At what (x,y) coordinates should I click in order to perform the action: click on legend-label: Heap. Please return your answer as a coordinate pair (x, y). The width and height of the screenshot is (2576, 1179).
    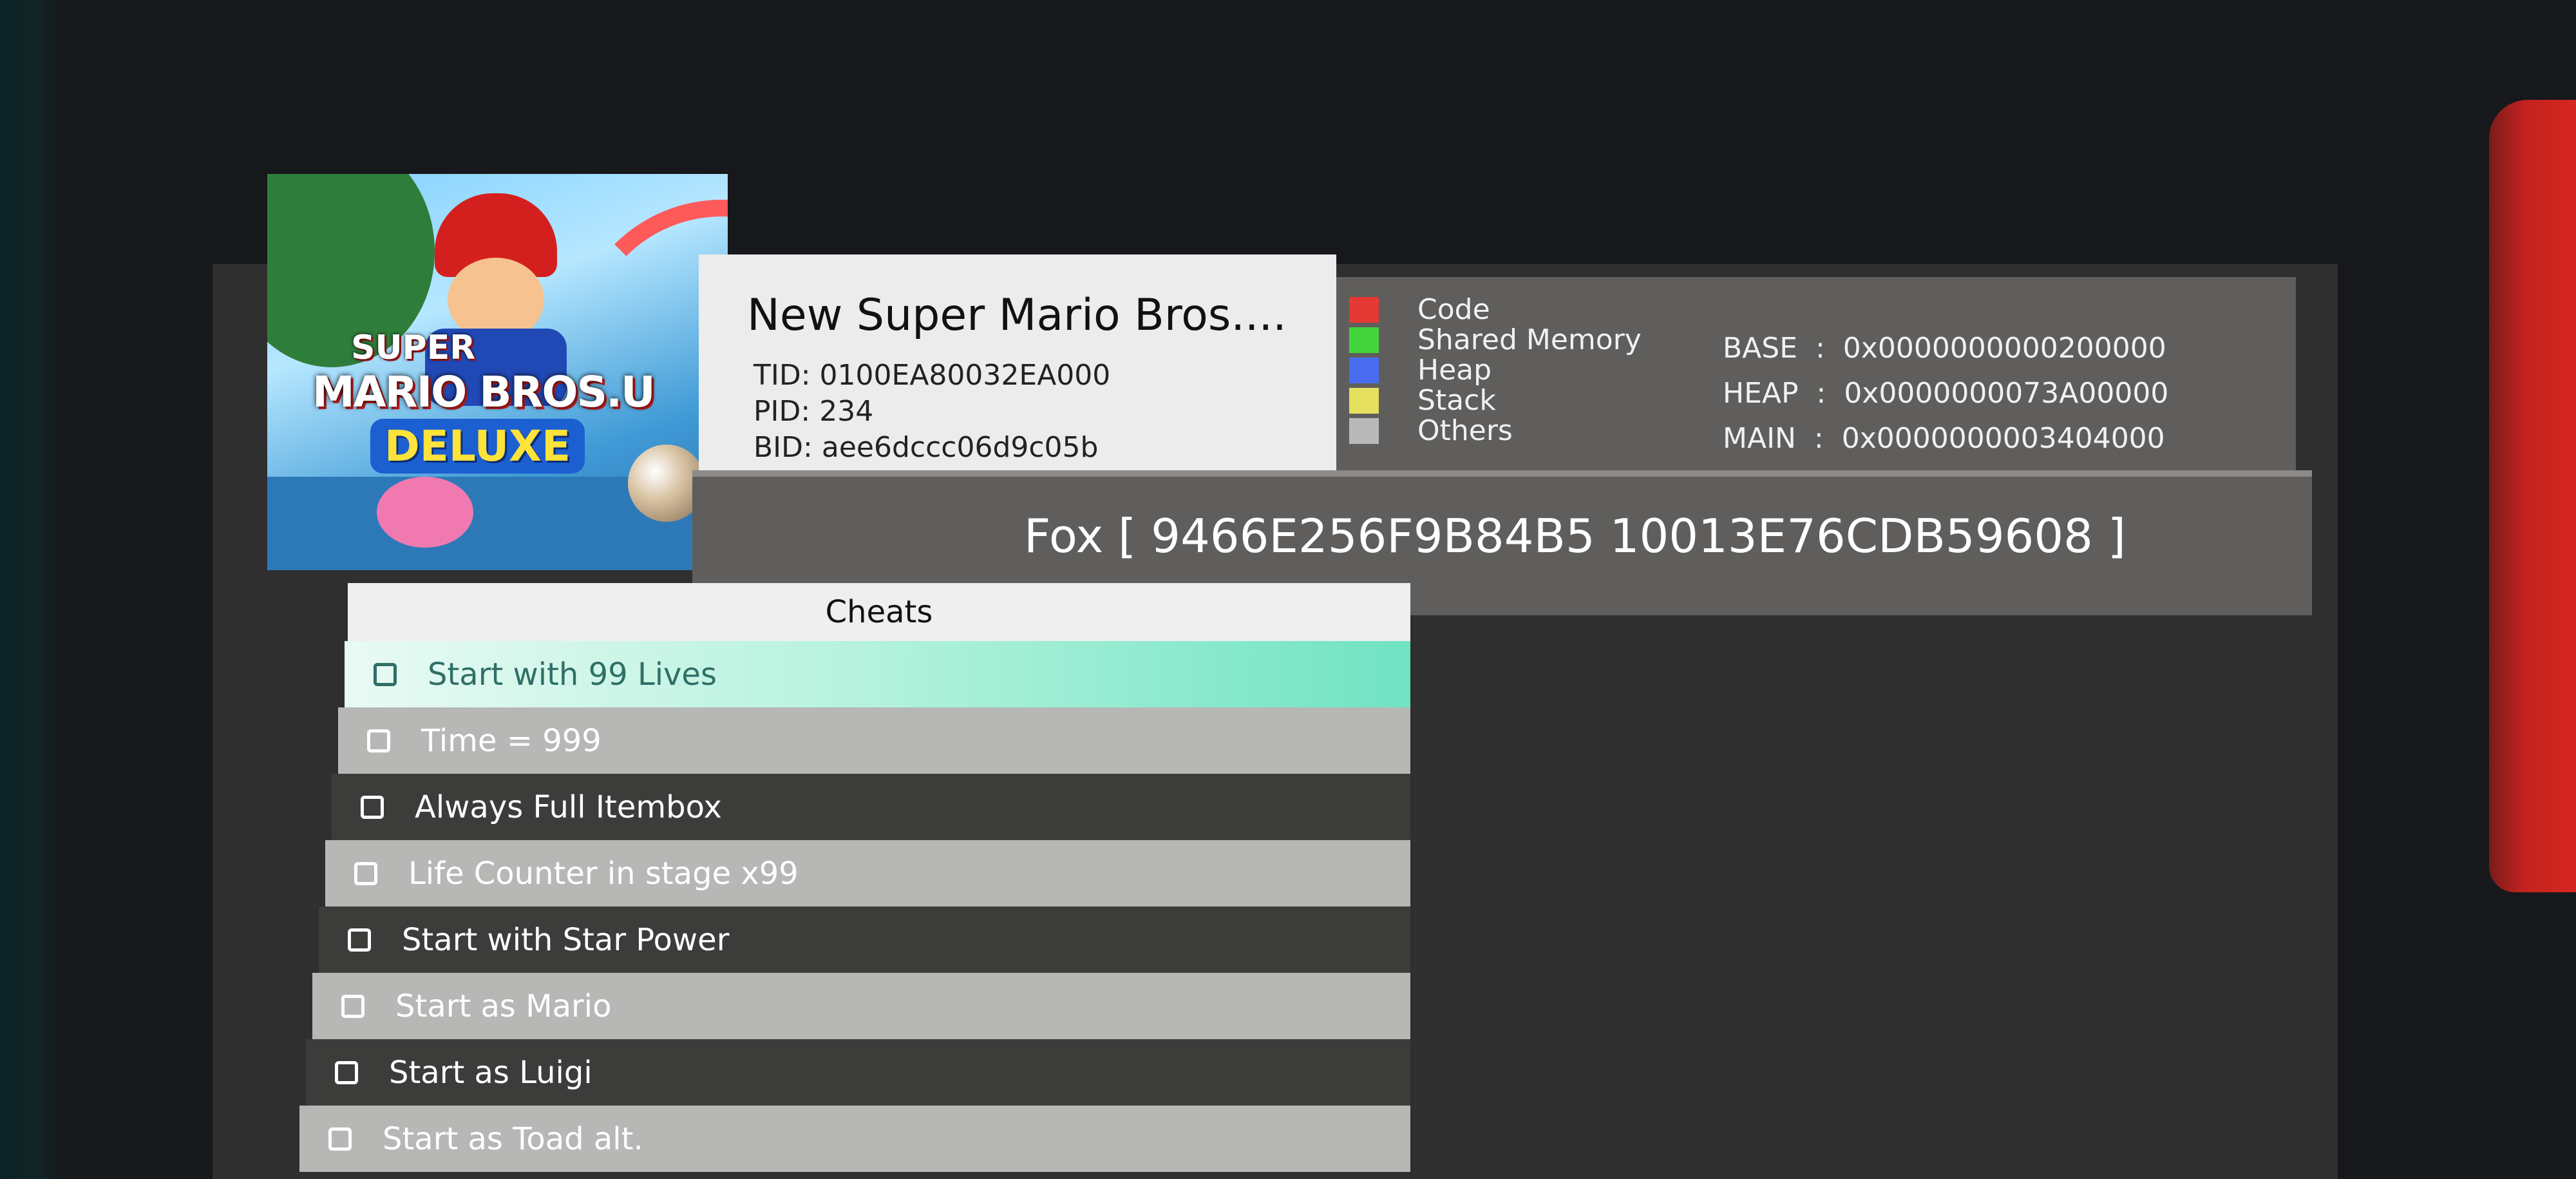
    Looking at the image, I should click on (1454, 370).